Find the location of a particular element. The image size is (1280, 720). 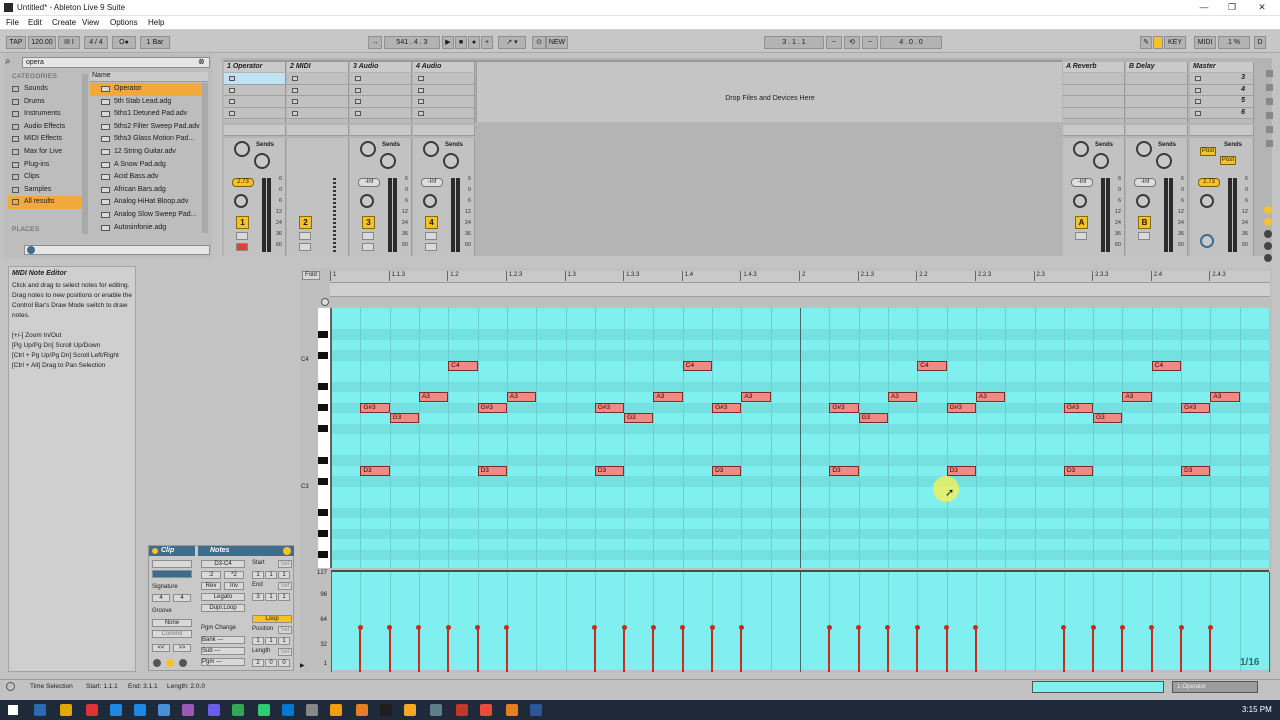

premiere-icon is located at coordinates (214, 710).